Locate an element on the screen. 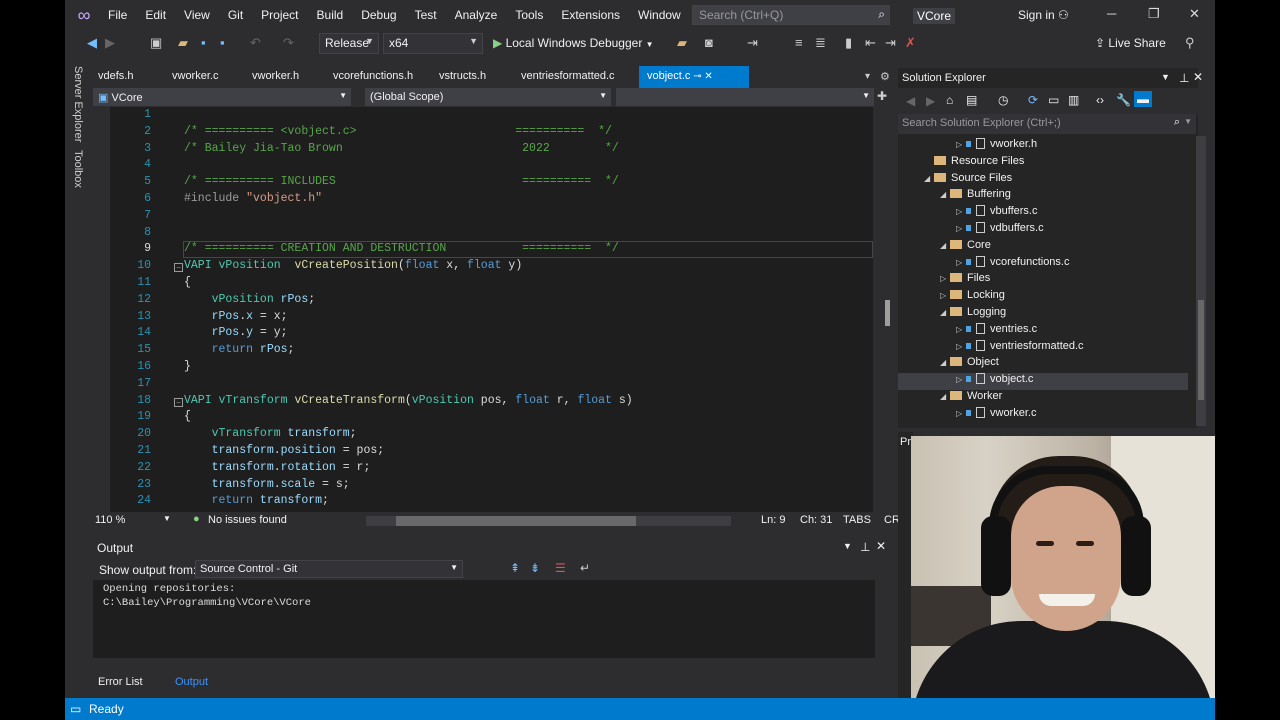 This screenshot has width=1280, height=720. project-scope-select: ▣ VCore ▼ is located at coordinates (222, 97).